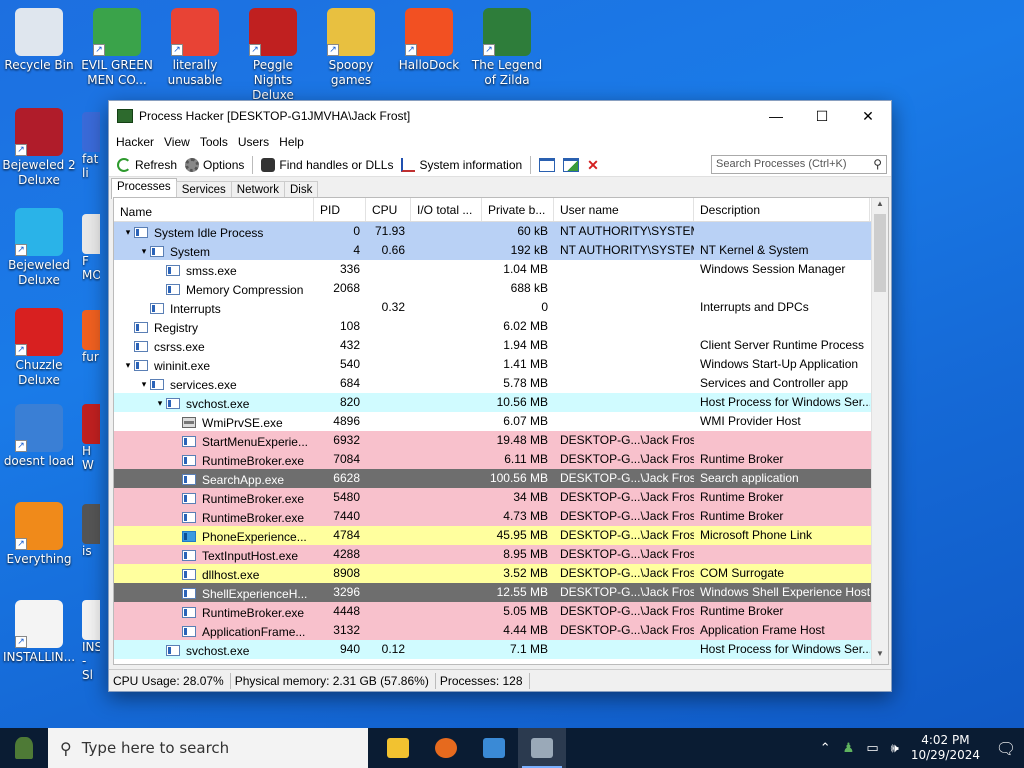 The image size is (1024, 768). What do you see at coordinates (507, 48) in the screenshot?
I see `desktop-icon: ↗ The Legend of Zilda` at bounding box center [507, 48].